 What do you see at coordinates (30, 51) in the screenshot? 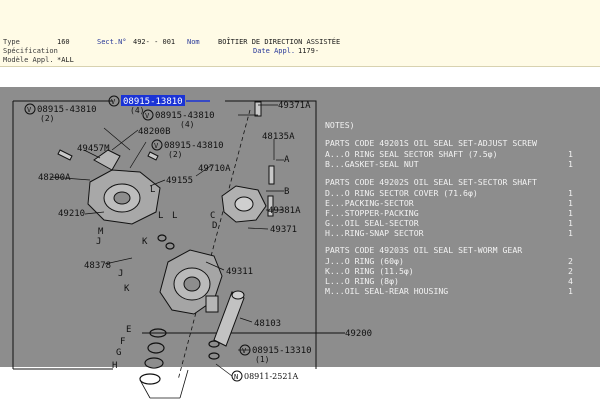
I see `spec-label: Spécification` at bounding box center [30, 51].